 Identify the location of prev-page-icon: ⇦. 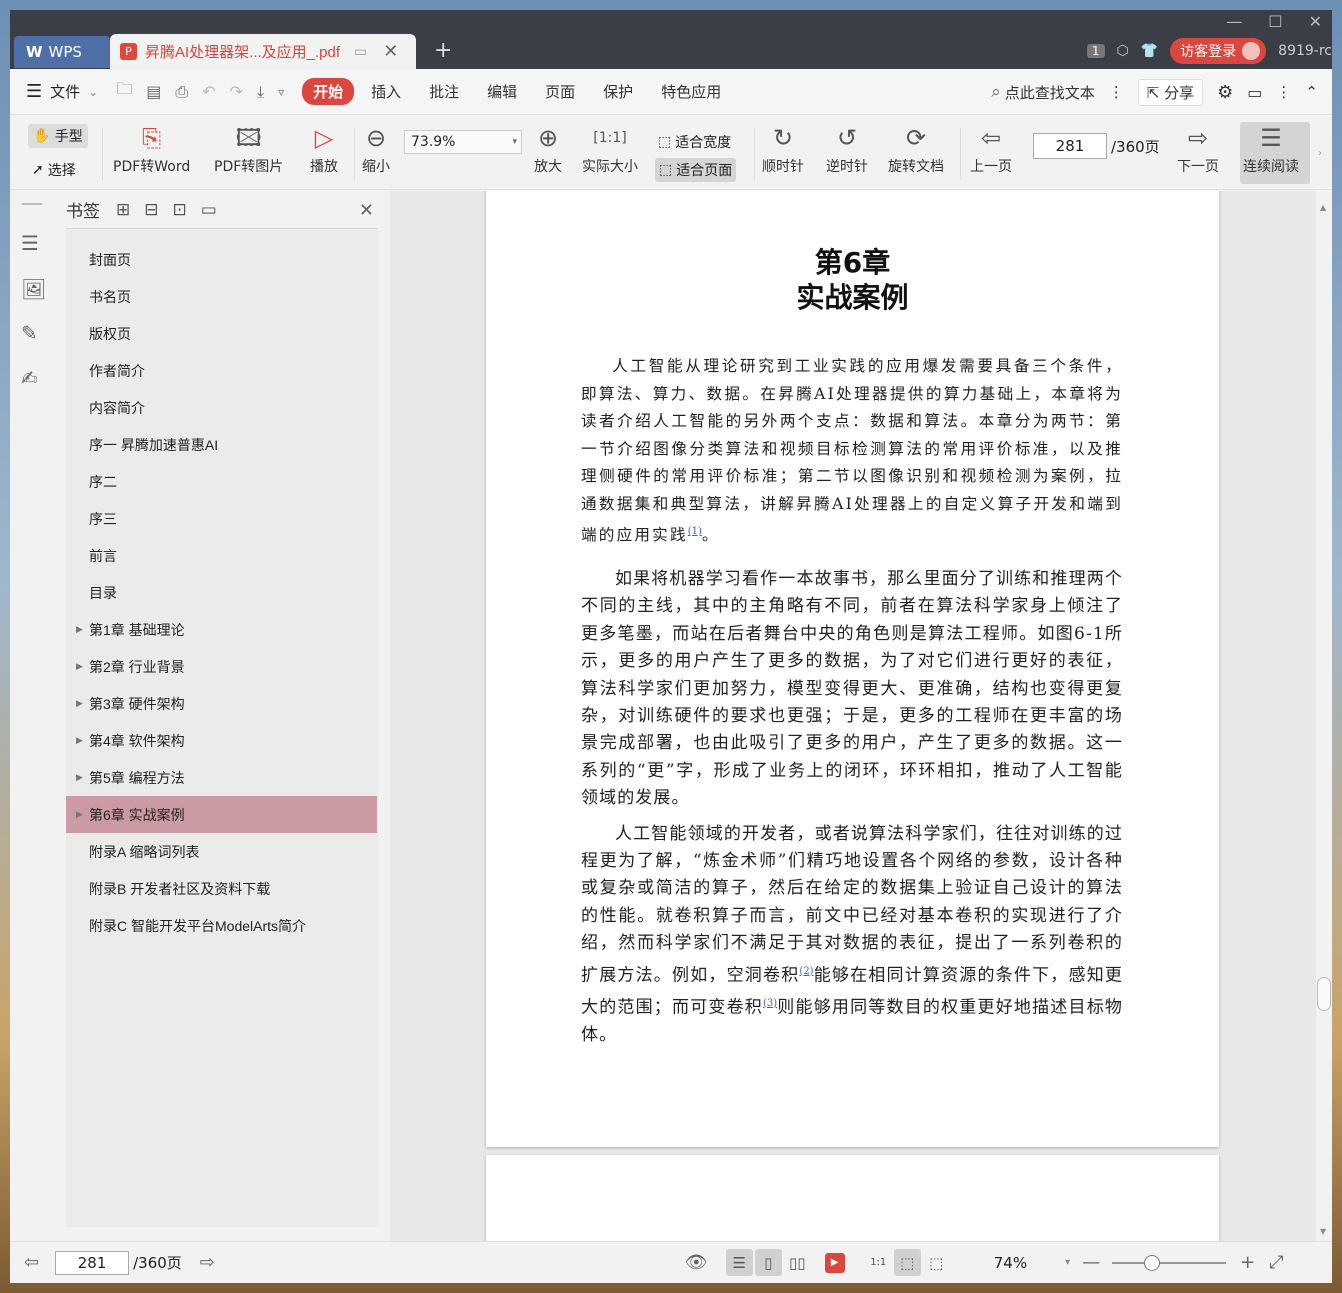
(31, 1262).